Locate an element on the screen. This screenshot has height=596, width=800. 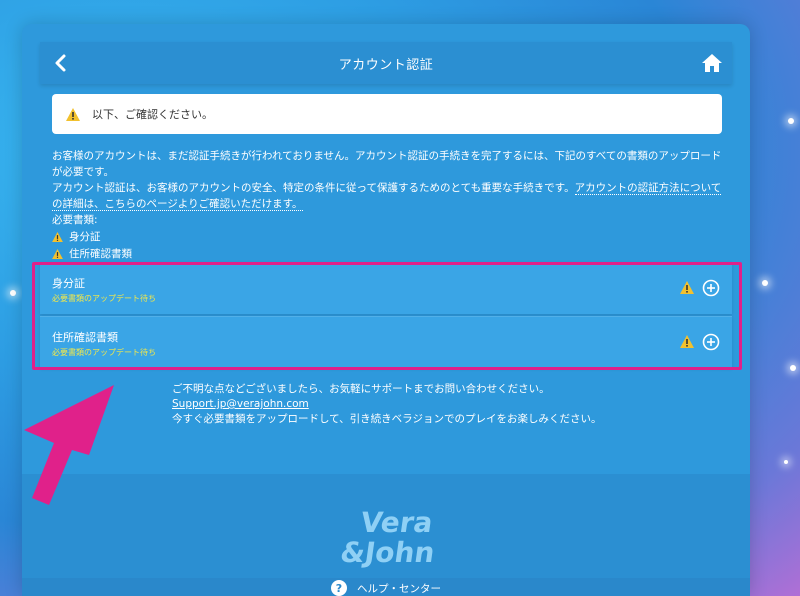
required-doc-label: 住所確認書類 is located at coordinates (100, 253).